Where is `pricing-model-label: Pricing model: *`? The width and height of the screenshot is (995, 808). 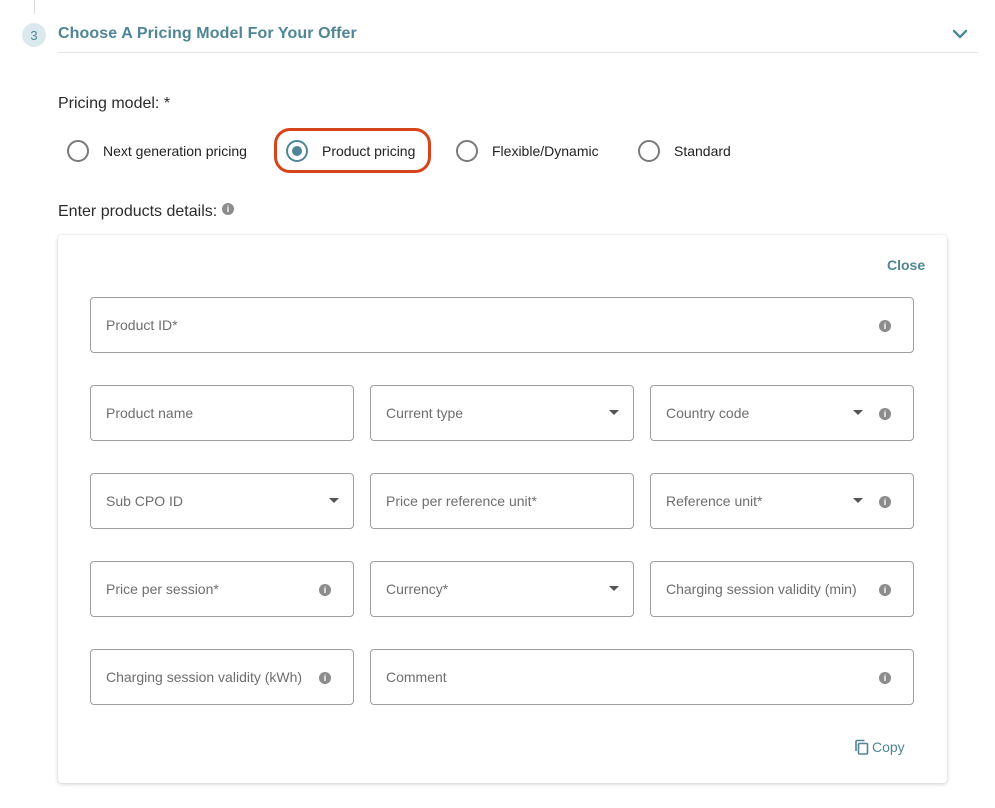 pricing-model-label: Pricing model: * is located at coordinates (114, 103).